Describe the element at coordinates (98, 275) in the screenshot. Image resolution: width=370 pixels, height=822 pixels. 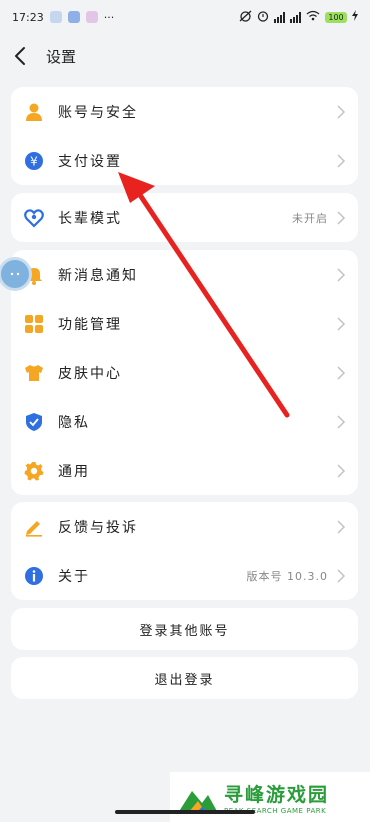
I see `settings-item-label: 新消息通知` at that location.